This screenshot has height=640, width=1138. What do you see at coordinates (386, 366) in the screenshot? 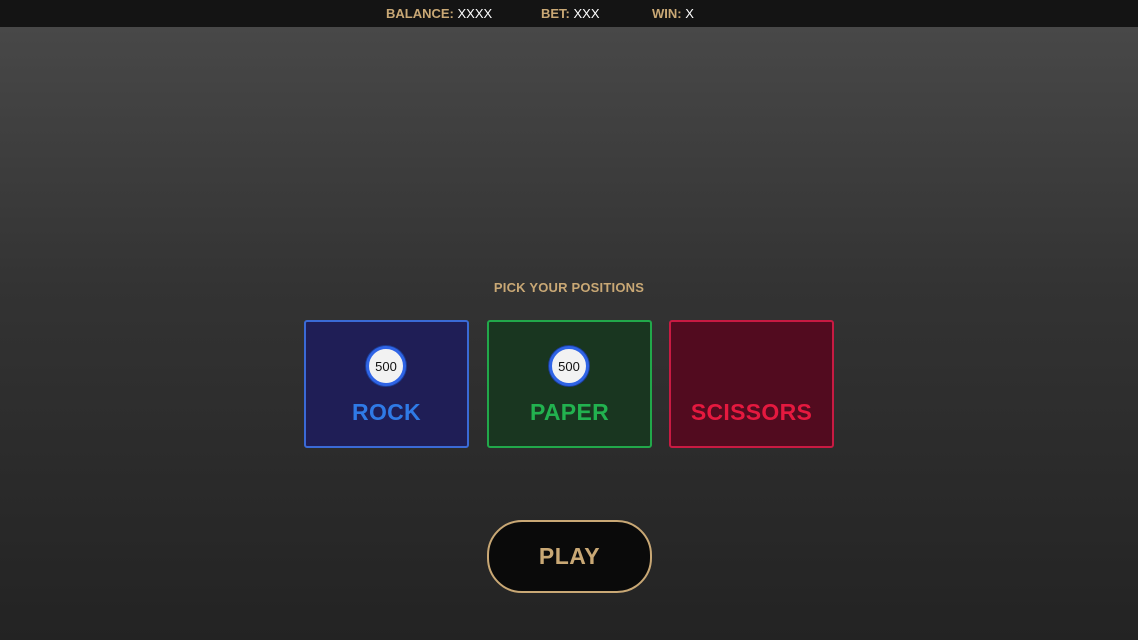
I see `rock-bet-chip: 500` at bounding box center [386, 366].